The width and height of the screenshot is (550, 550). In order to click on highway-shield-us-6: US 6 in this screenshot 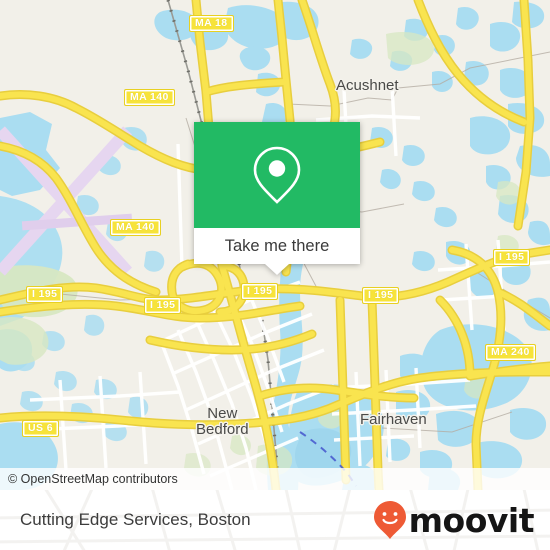, I will do `click(40, 428)`.